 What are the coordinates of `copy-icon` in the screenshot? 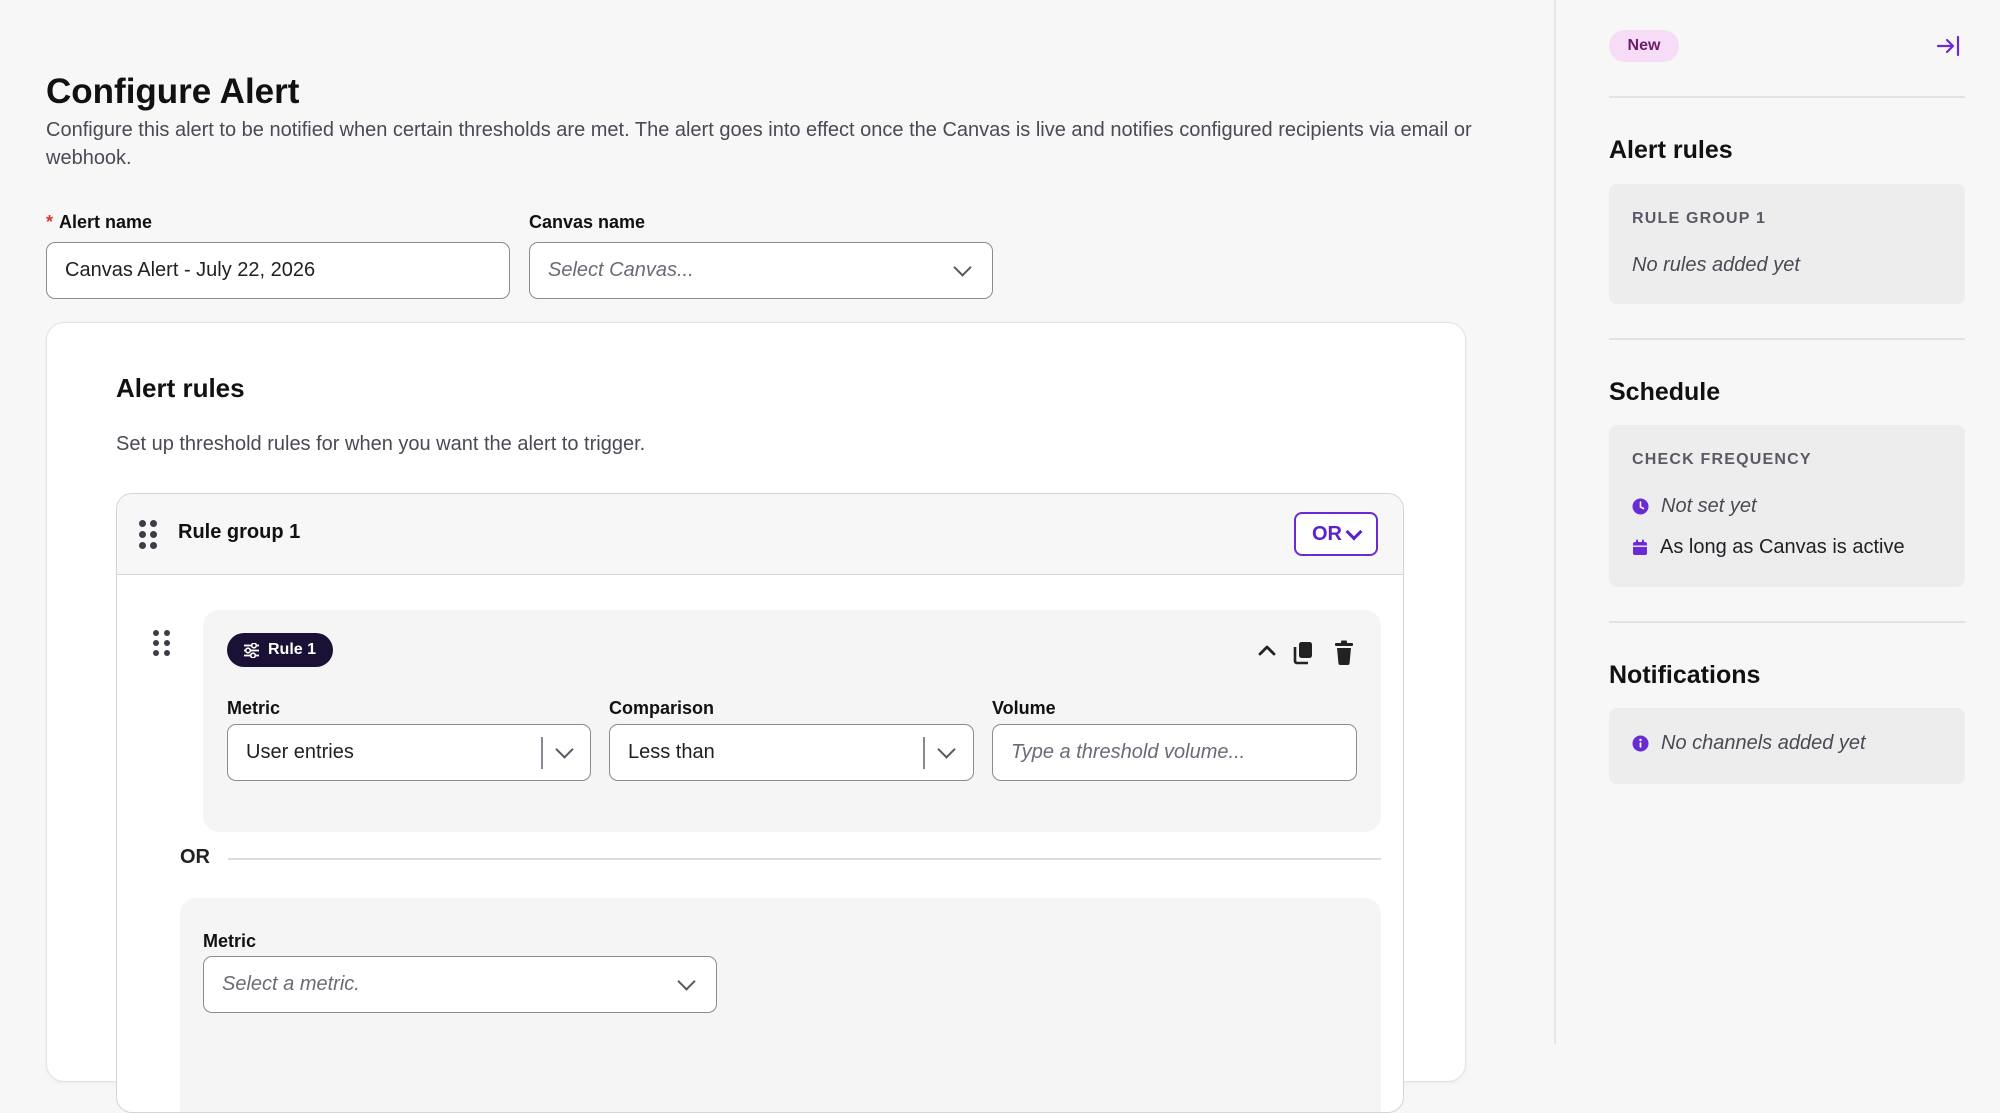 It's located at (1303, 653).